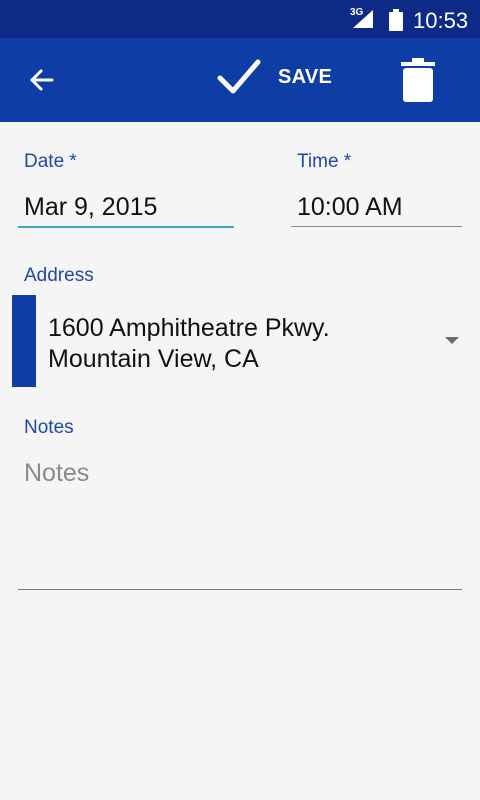 Image resolution: width=480 pixels, height=800 pixels. What do you see at coordinates (240, 589) in the screenshot?
I see `notes-underline` at bounding box center [240, 589].